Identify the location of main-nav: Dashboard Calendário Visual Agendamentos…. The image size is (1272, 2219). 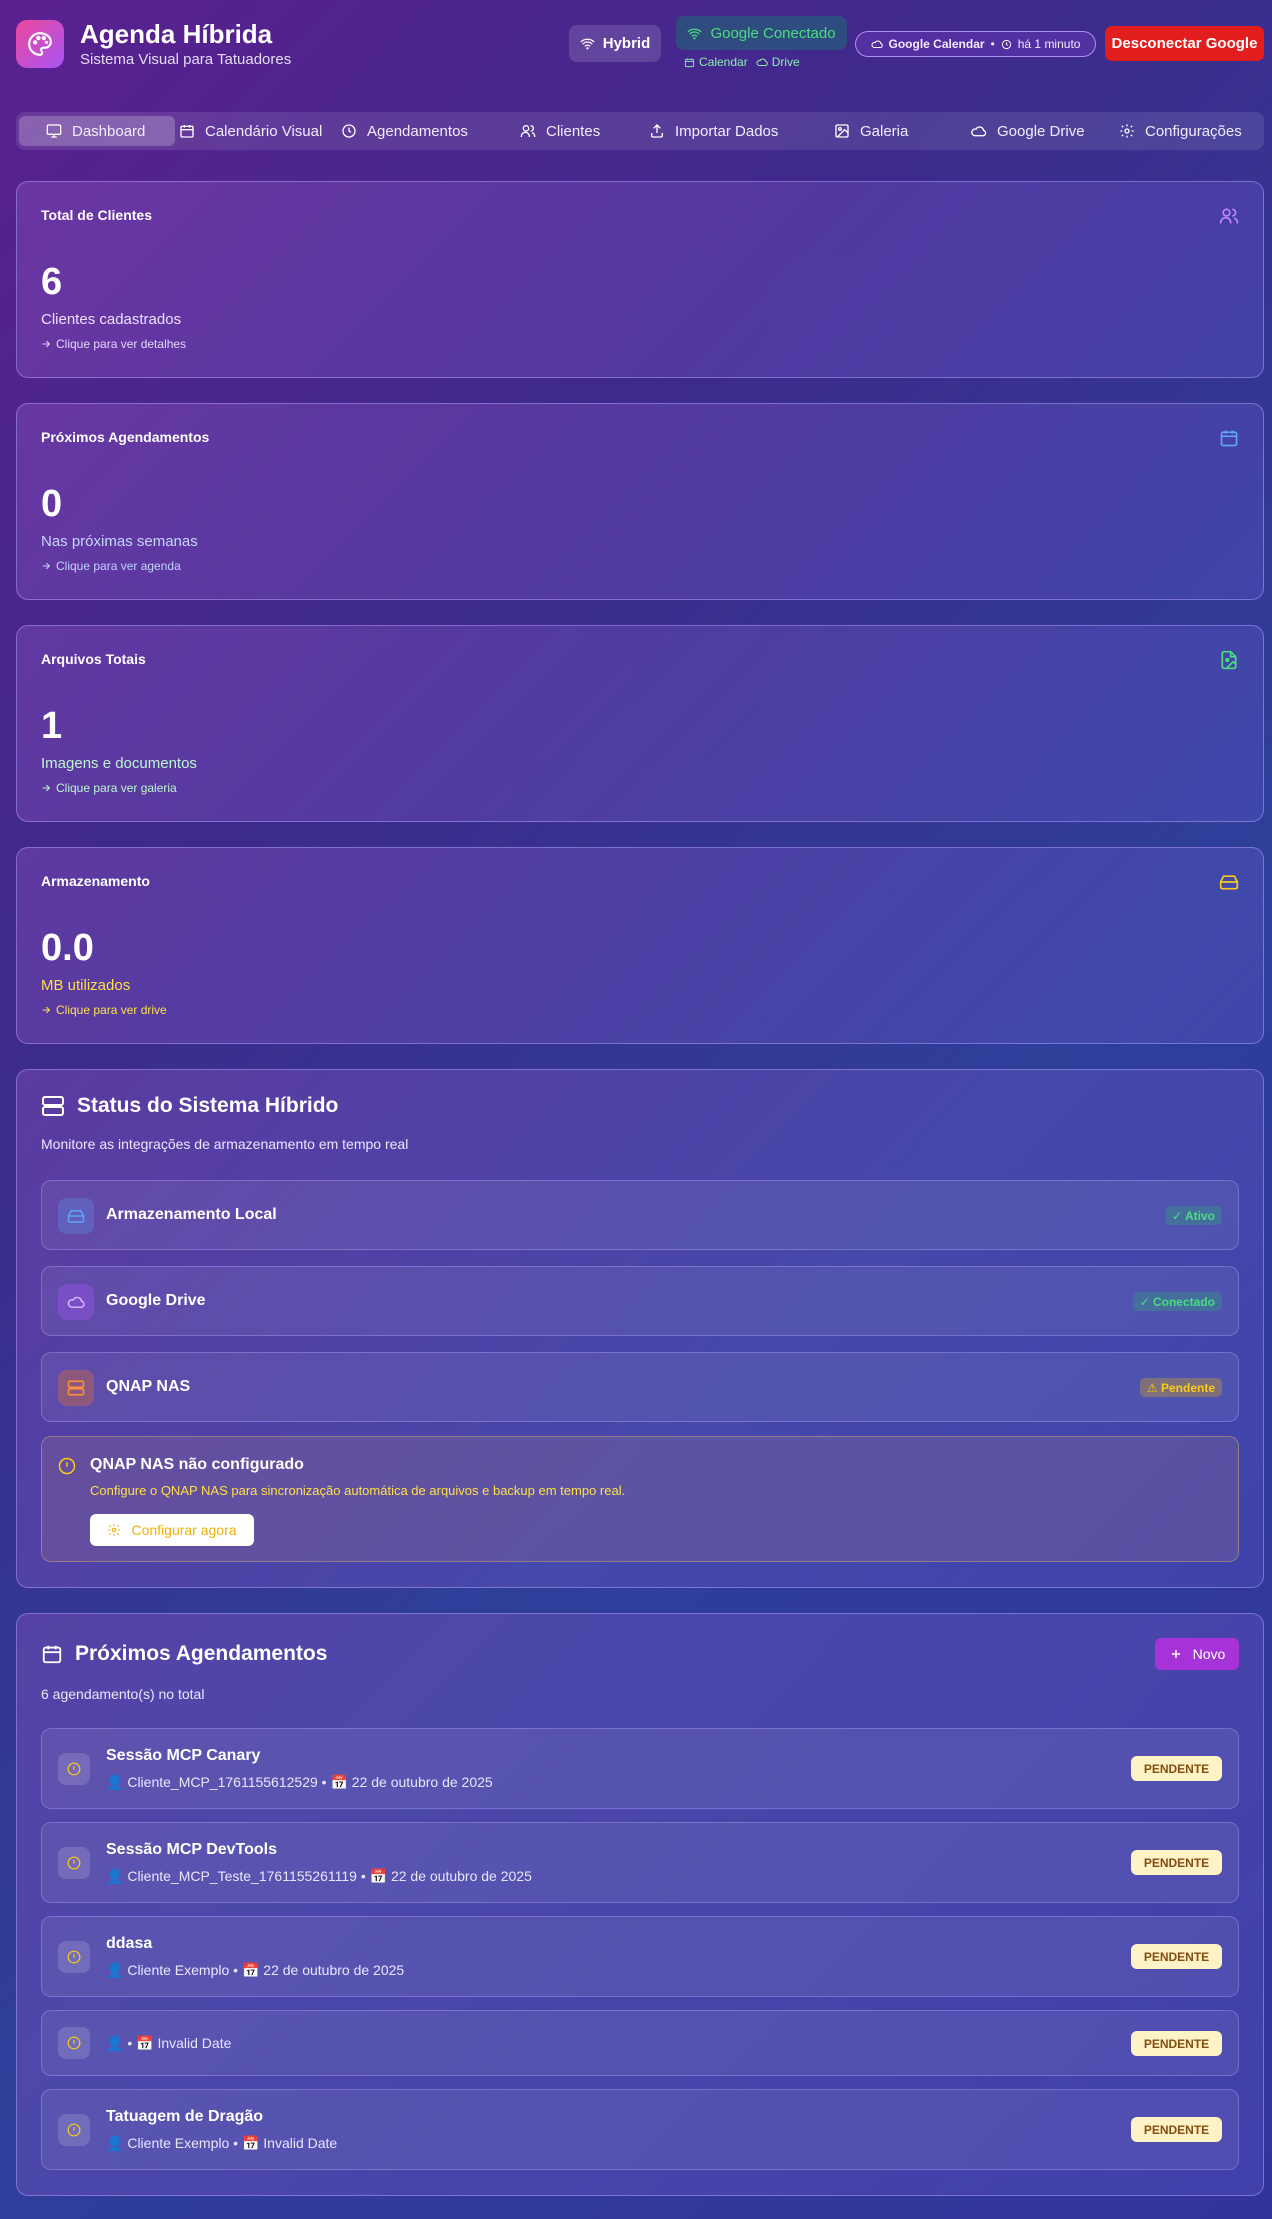
(640, 131).